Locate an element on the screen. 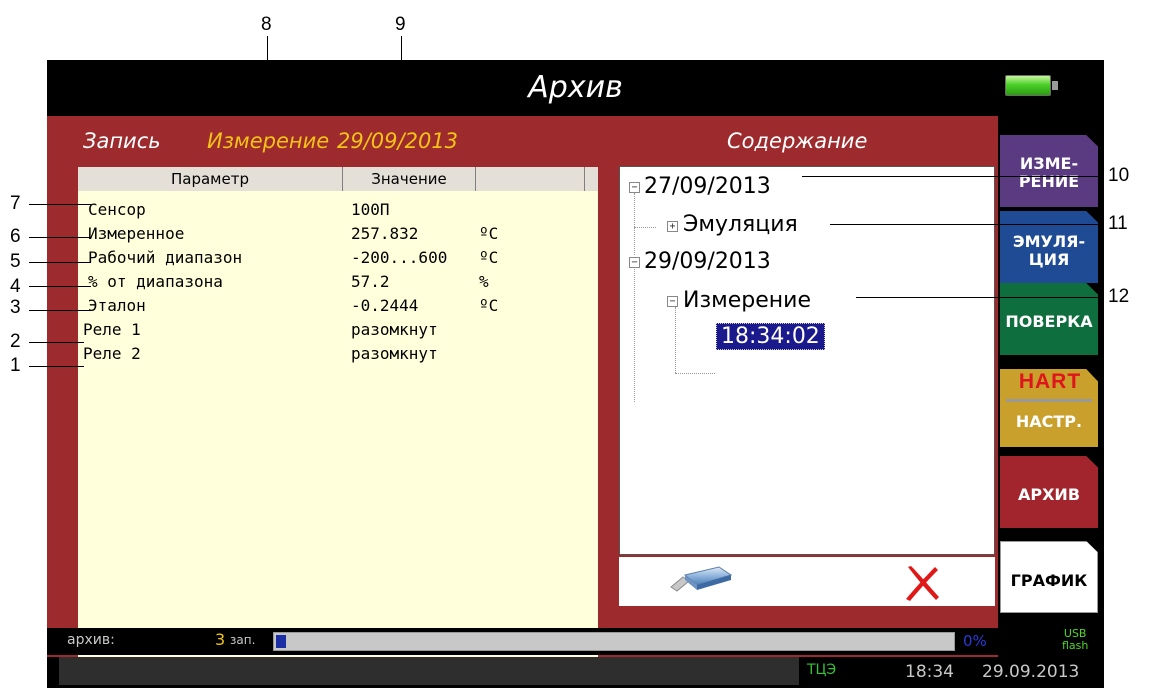  column-header-value: Значение is located at coordinates (409, 179).